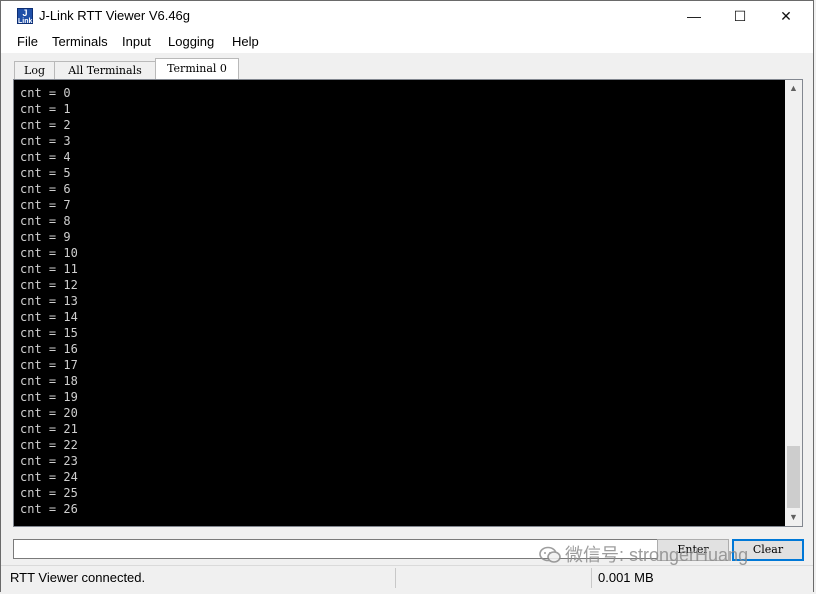 This screenshot has width=816, height=594. Describe the element at coordinates (197, 68) in the screenshot. I see `tab-terminal-0: Terminal 0` at that location.